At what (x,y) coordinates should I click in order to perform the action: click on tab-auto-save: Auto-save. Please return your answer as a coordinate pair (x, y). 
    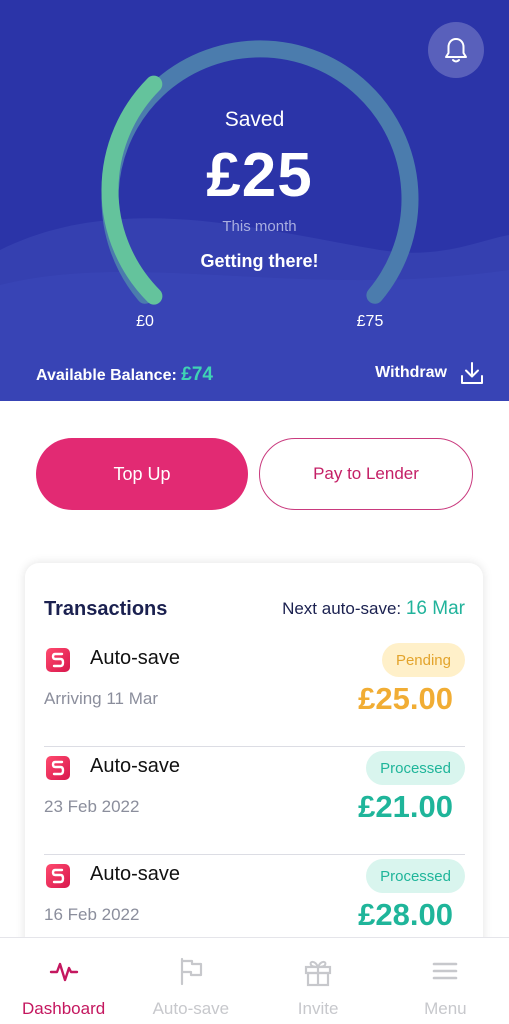
    Looking at the image, I should click on (190, 981).